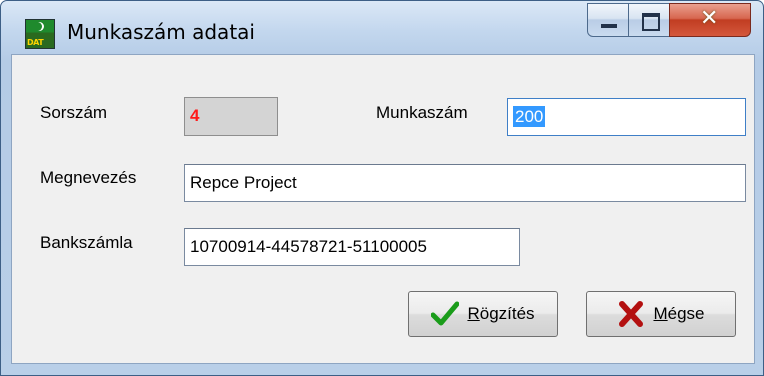  I want to click on save-button: Rögzítés, so click(483, 314).